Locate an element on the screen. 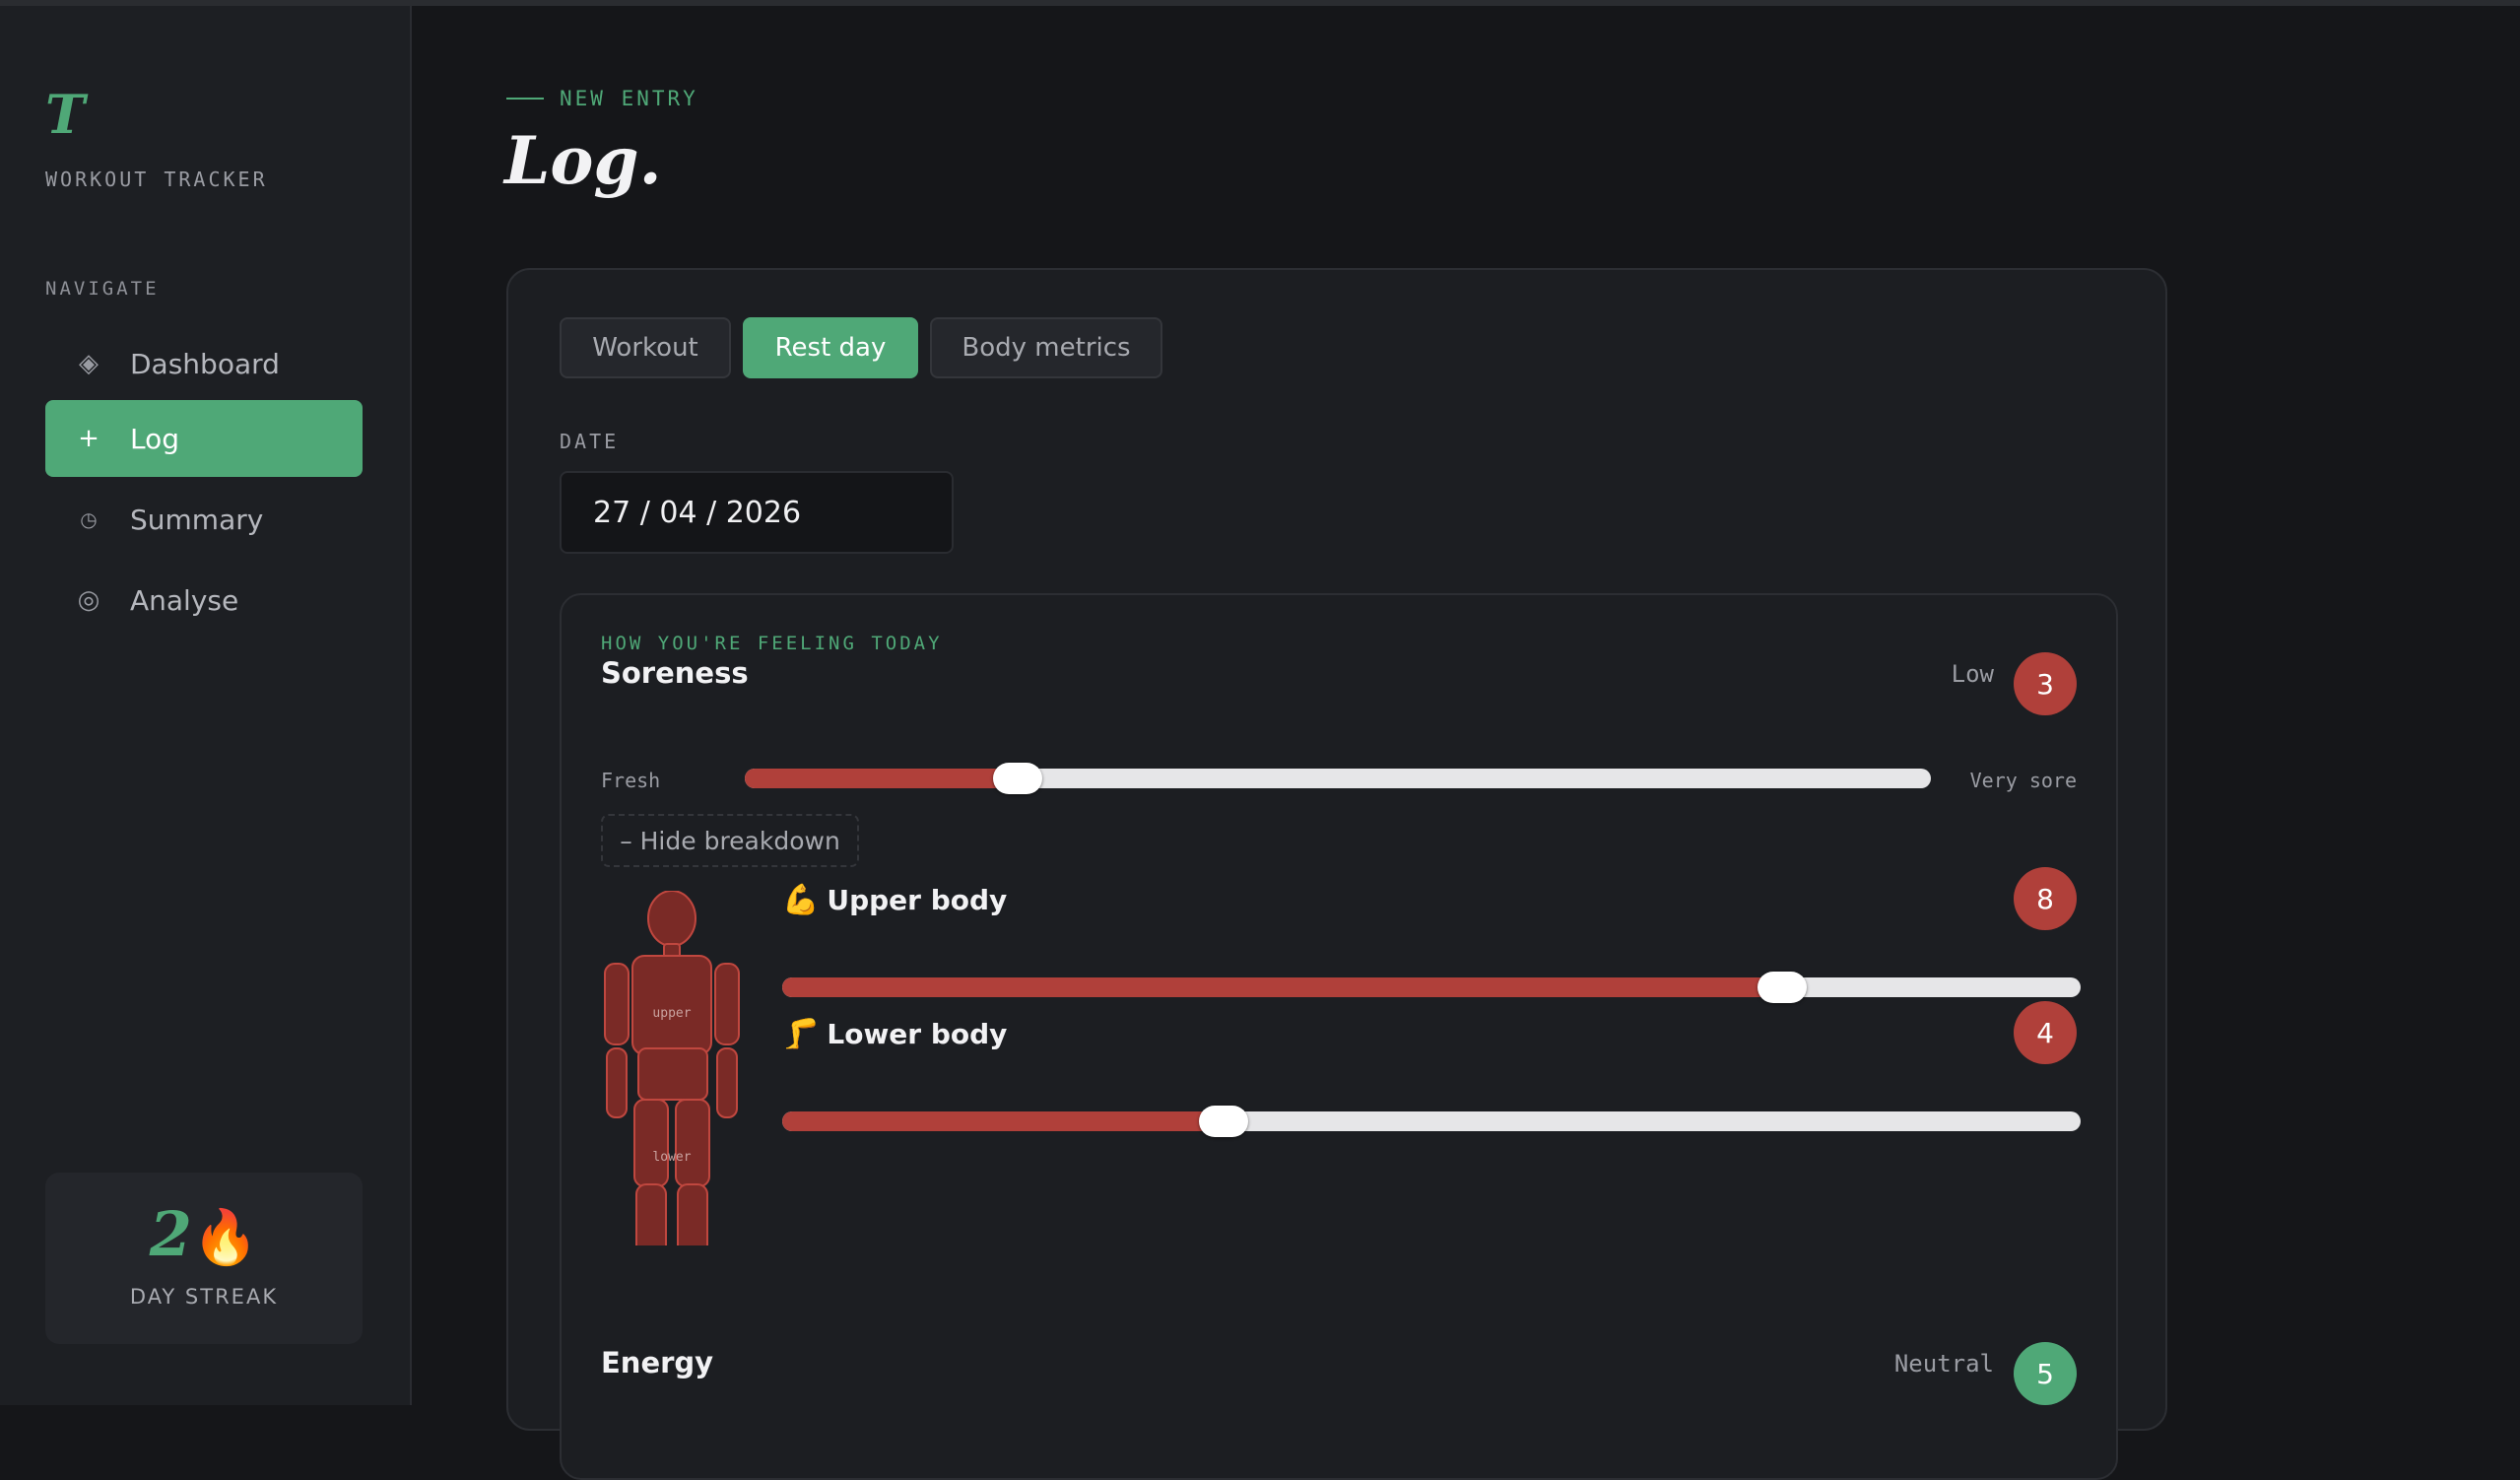 This screenshot has width=2520, height=1480. streak-value: 2 is located at coordinates (170, 1234).